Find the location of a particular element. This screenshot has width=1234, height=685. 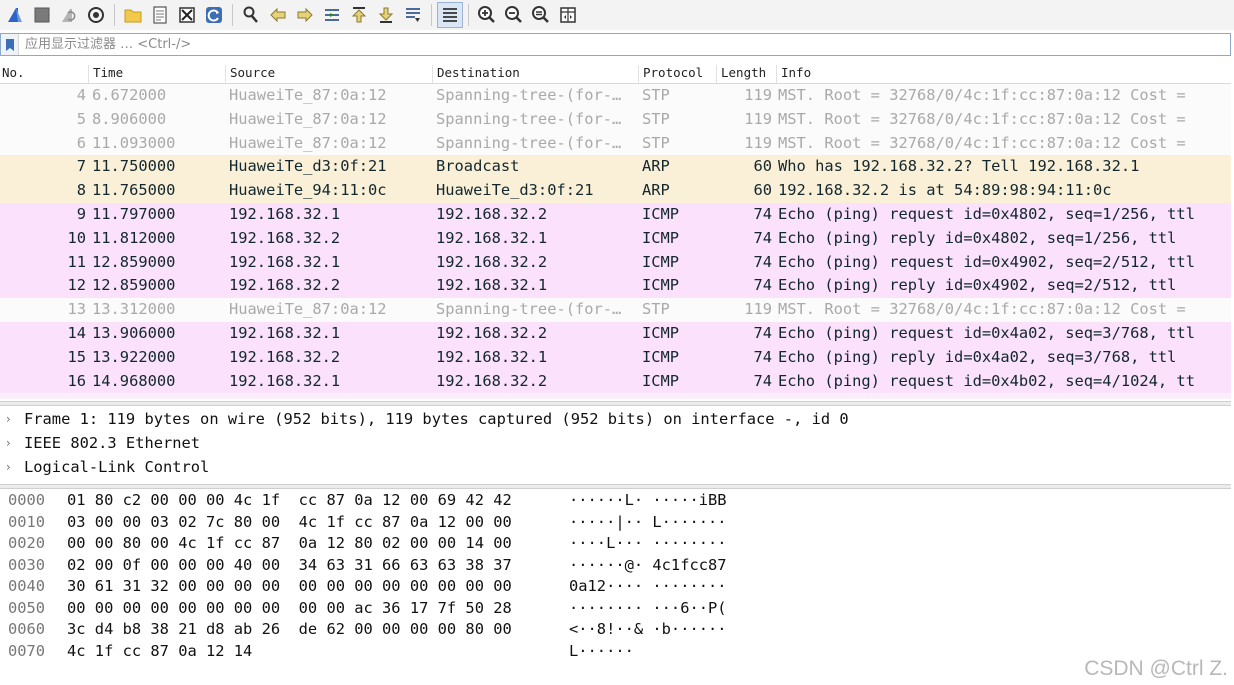

hex-ascii: 0a12···· ········ is located at coordinates (648, 586).